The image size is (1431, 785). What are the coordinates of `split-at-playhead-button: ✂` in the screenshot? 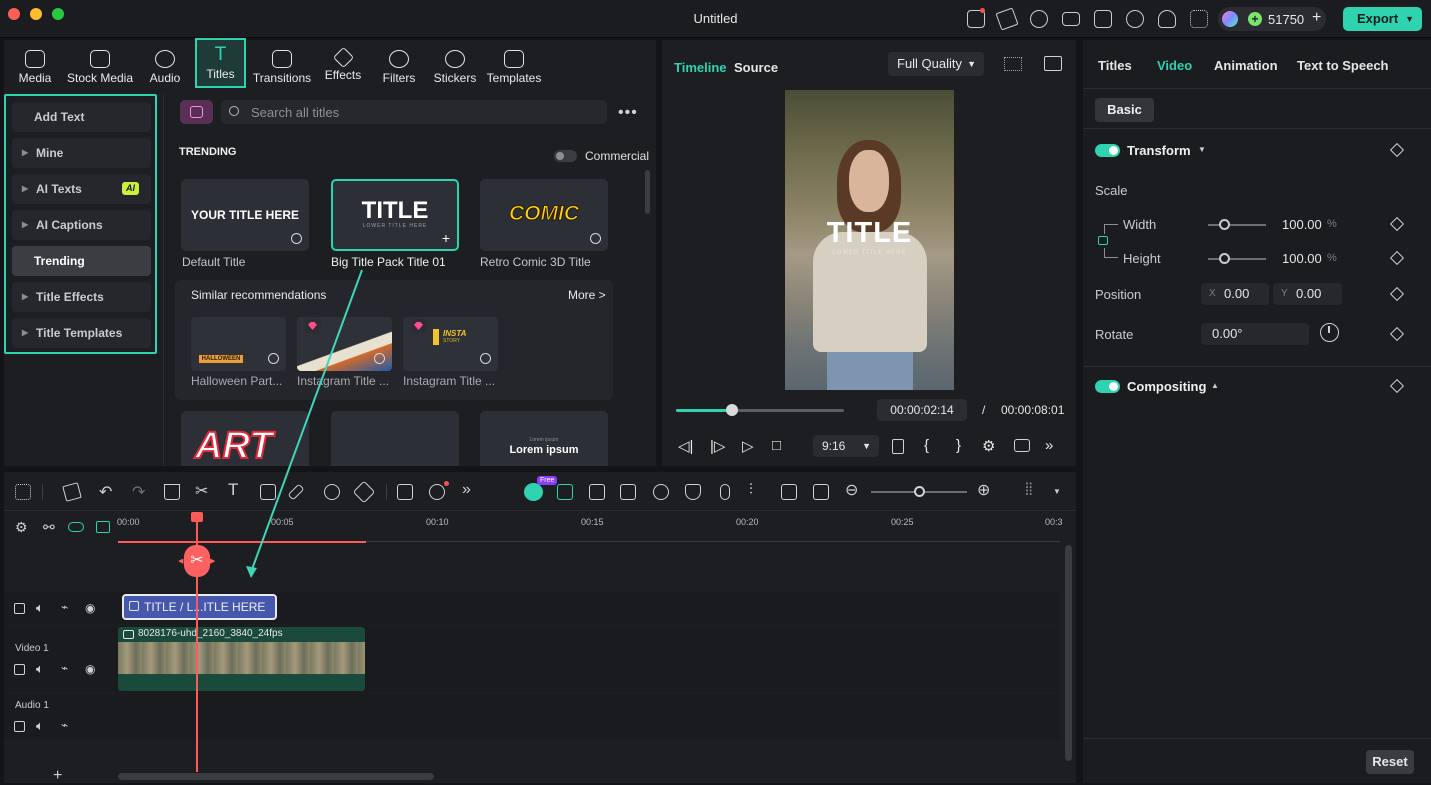 It's located at (197, 561).